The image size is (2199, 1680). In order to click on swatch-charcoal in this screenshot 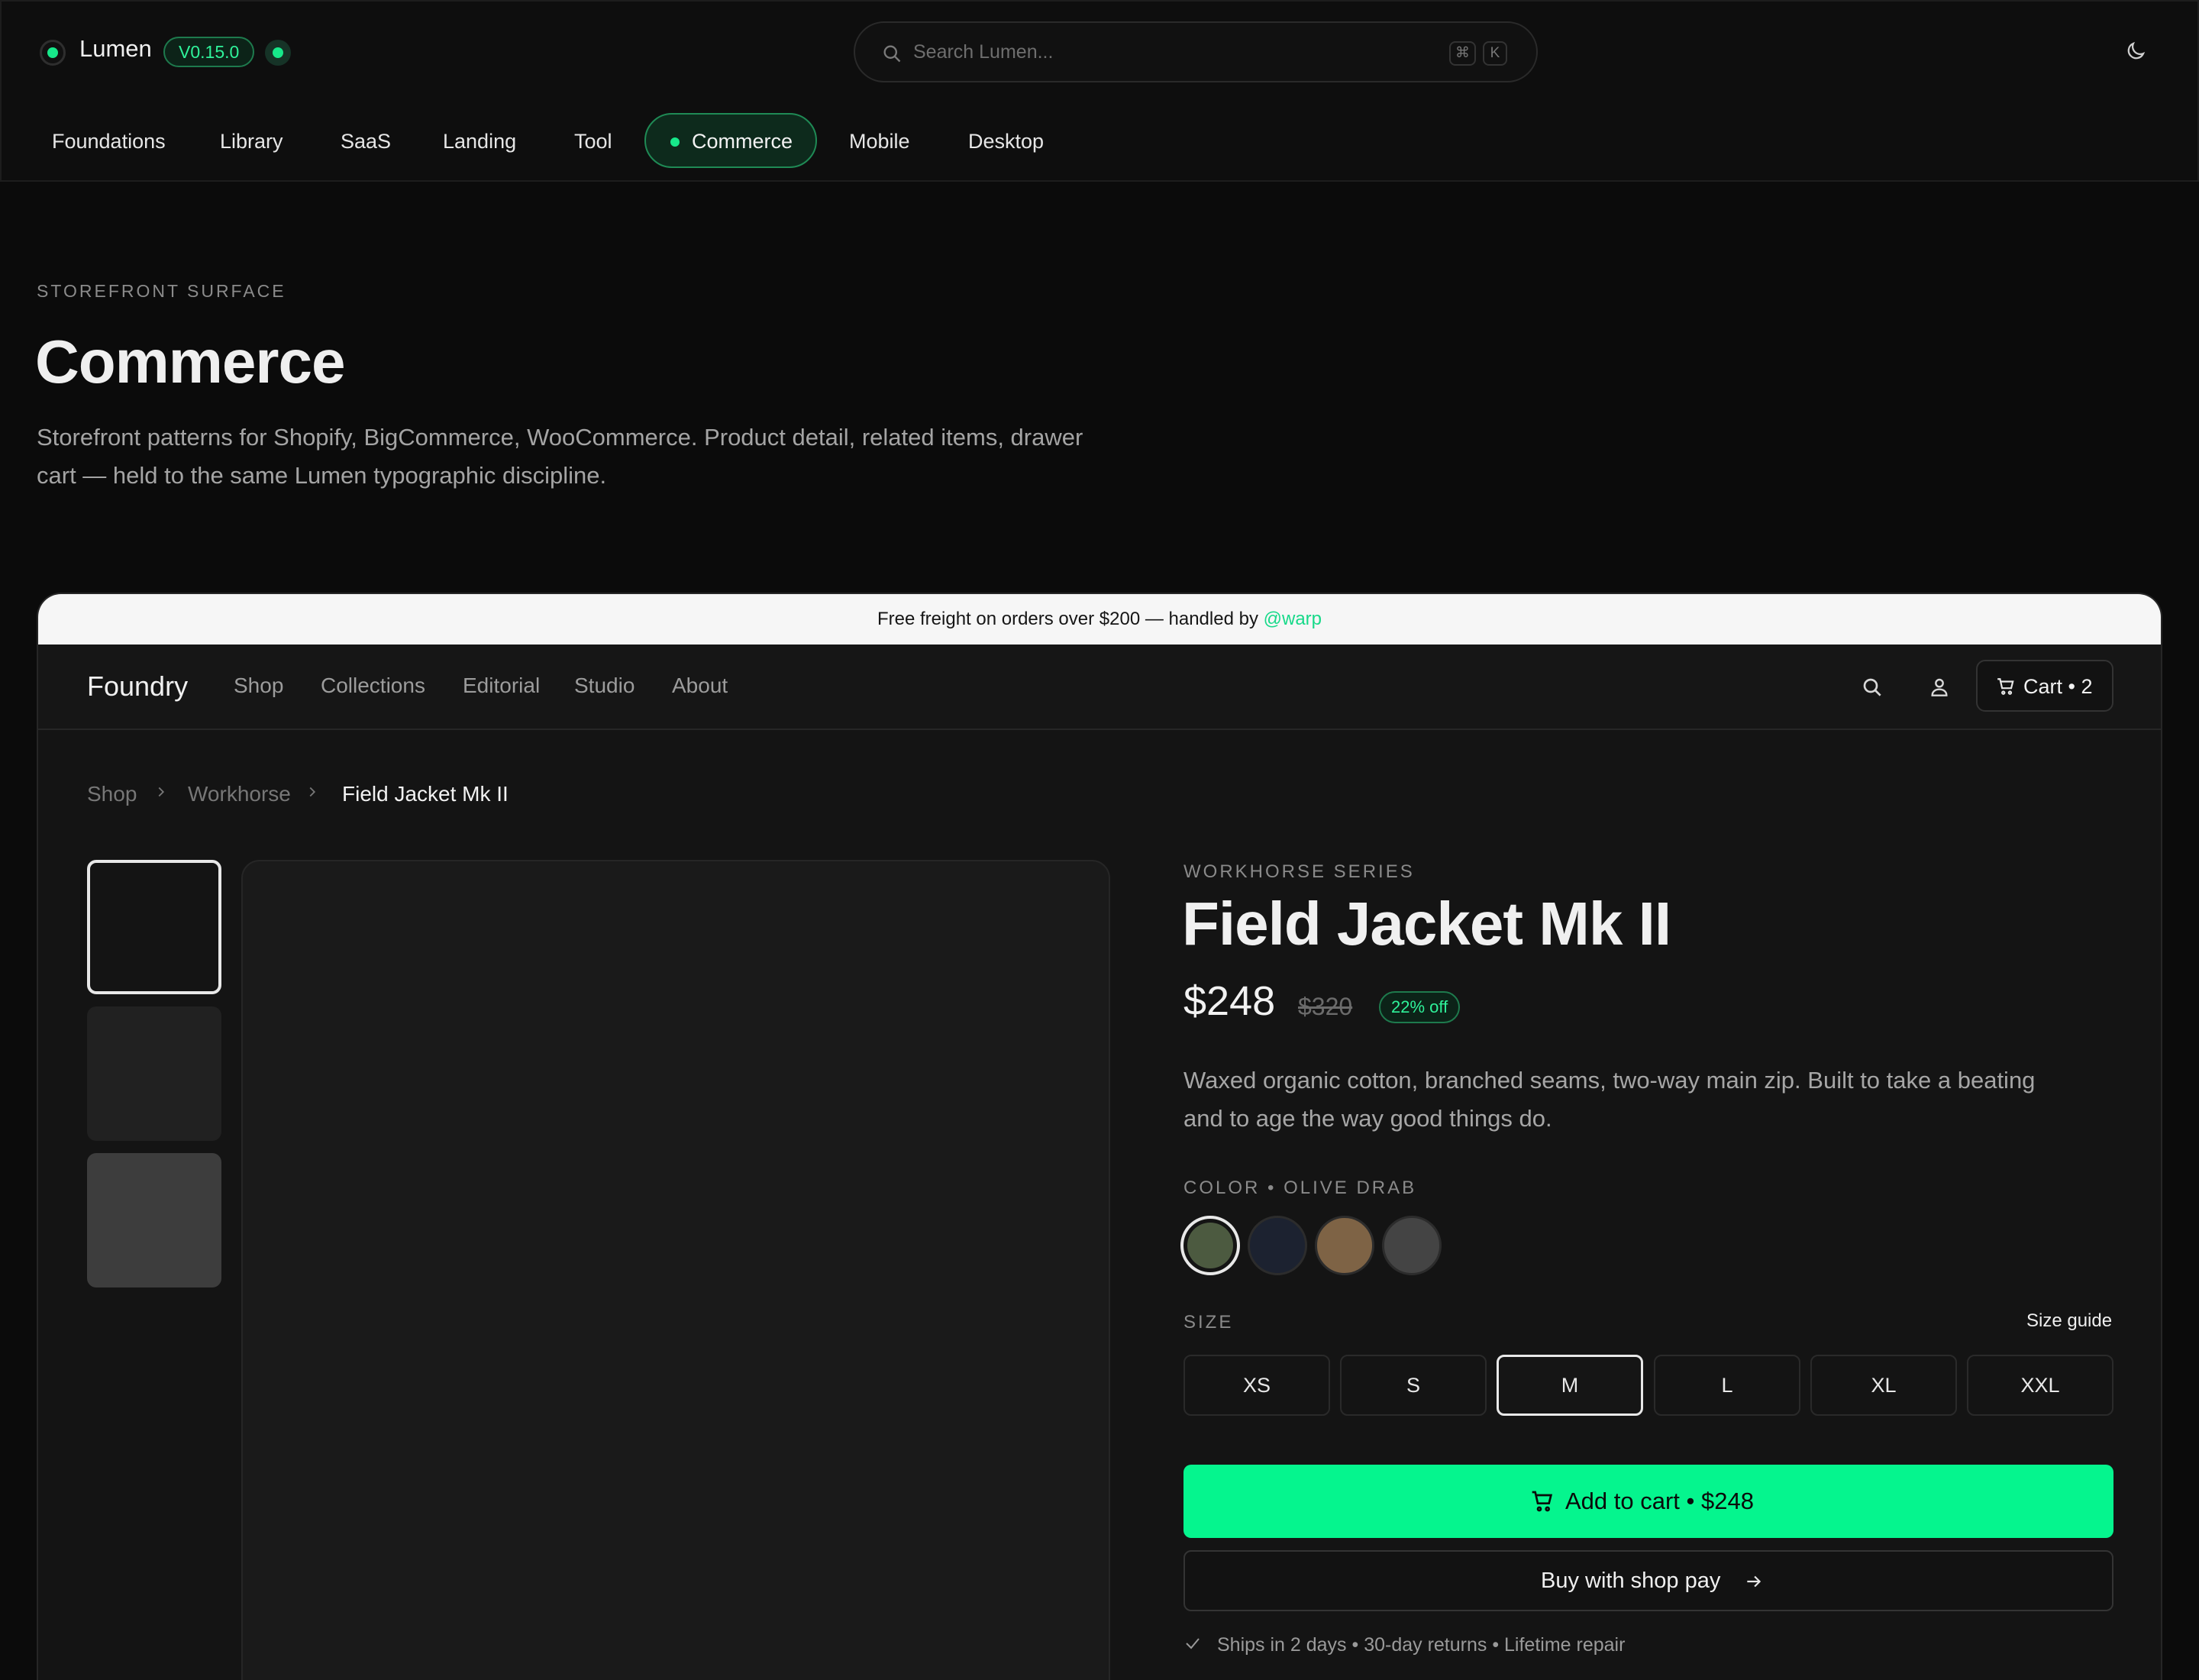, I will do `click(1412, 1245)`.